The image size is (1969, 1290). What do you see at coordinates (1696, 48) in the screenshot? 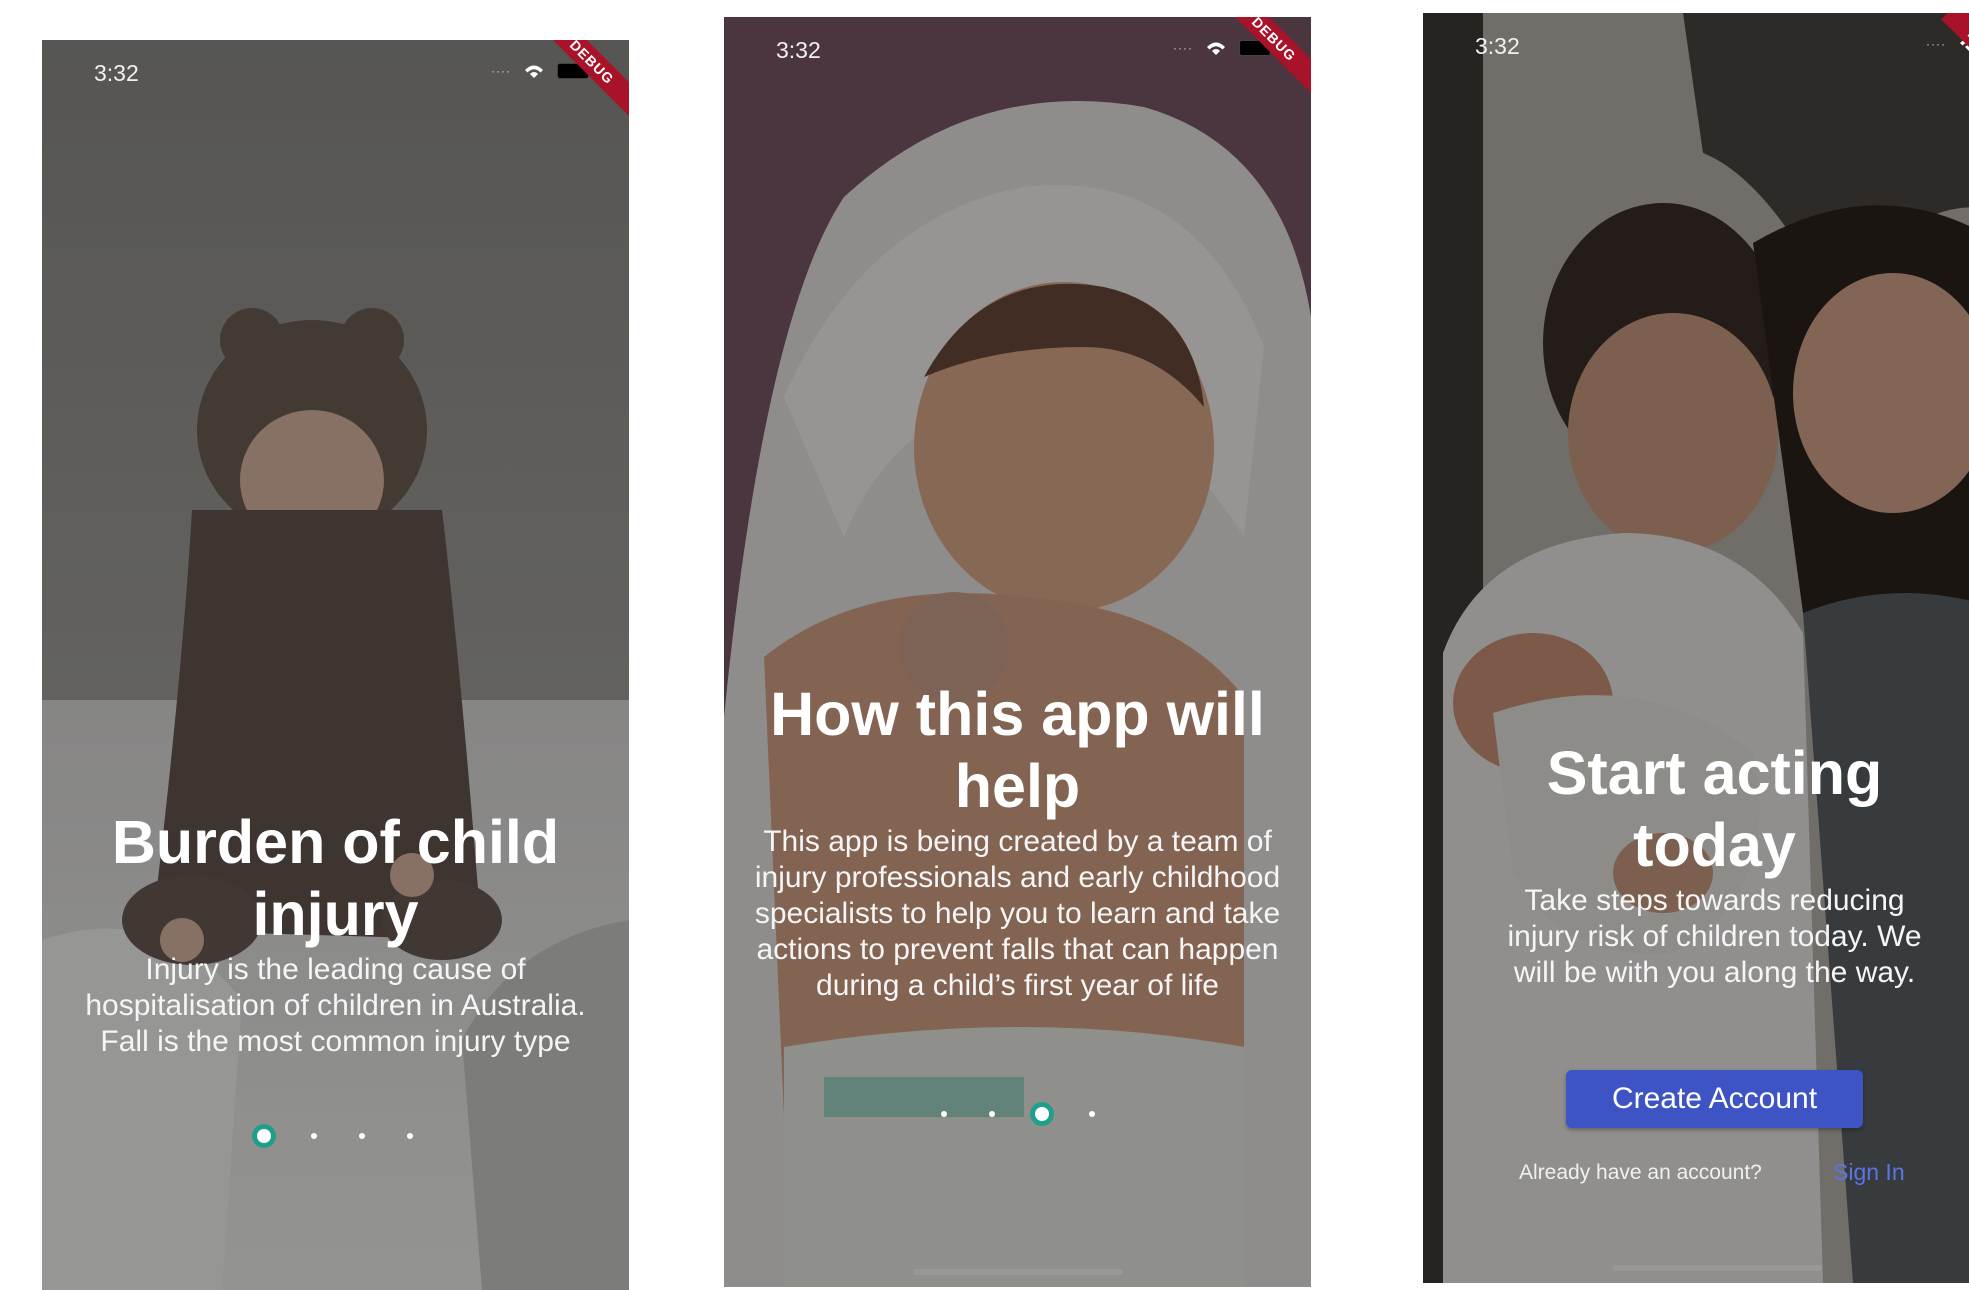
I see `status-bar: 3:32 ···· DE` at bounding box center [1696, 48].